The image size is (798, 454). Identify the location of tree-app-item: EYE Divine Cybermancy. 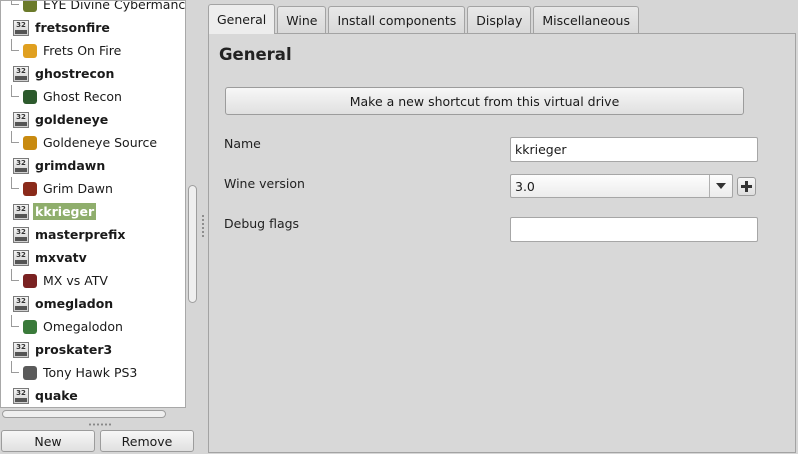
(93, 8).